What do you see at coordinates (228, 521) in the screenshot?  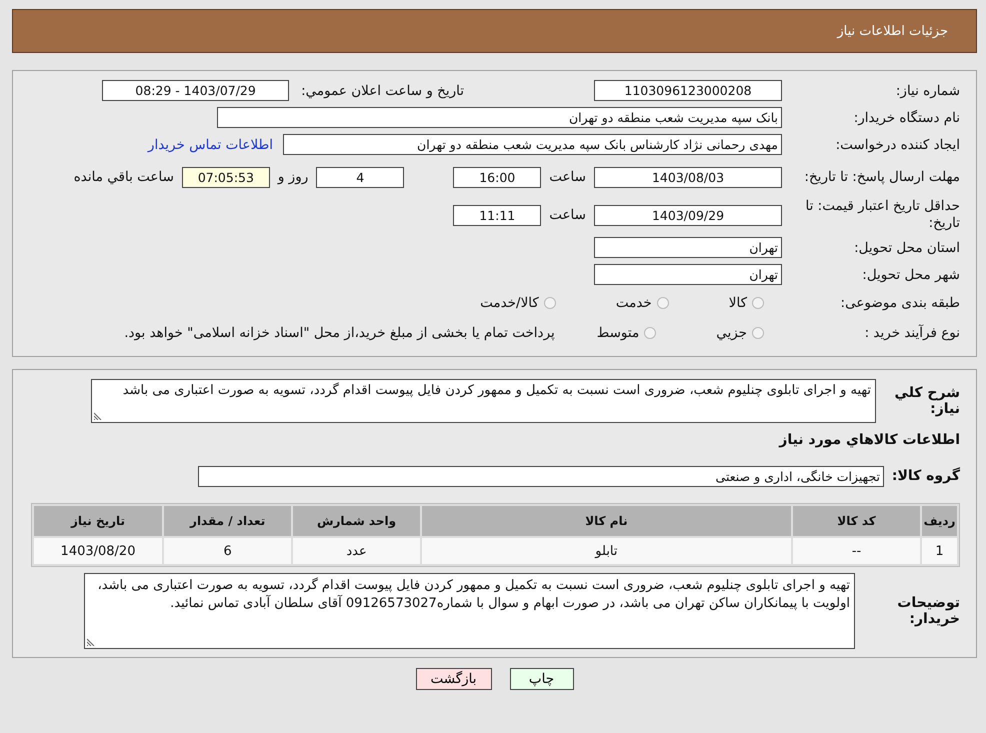 I see `column-header: تعداد / مقدار` at bounding box center [228, 521].